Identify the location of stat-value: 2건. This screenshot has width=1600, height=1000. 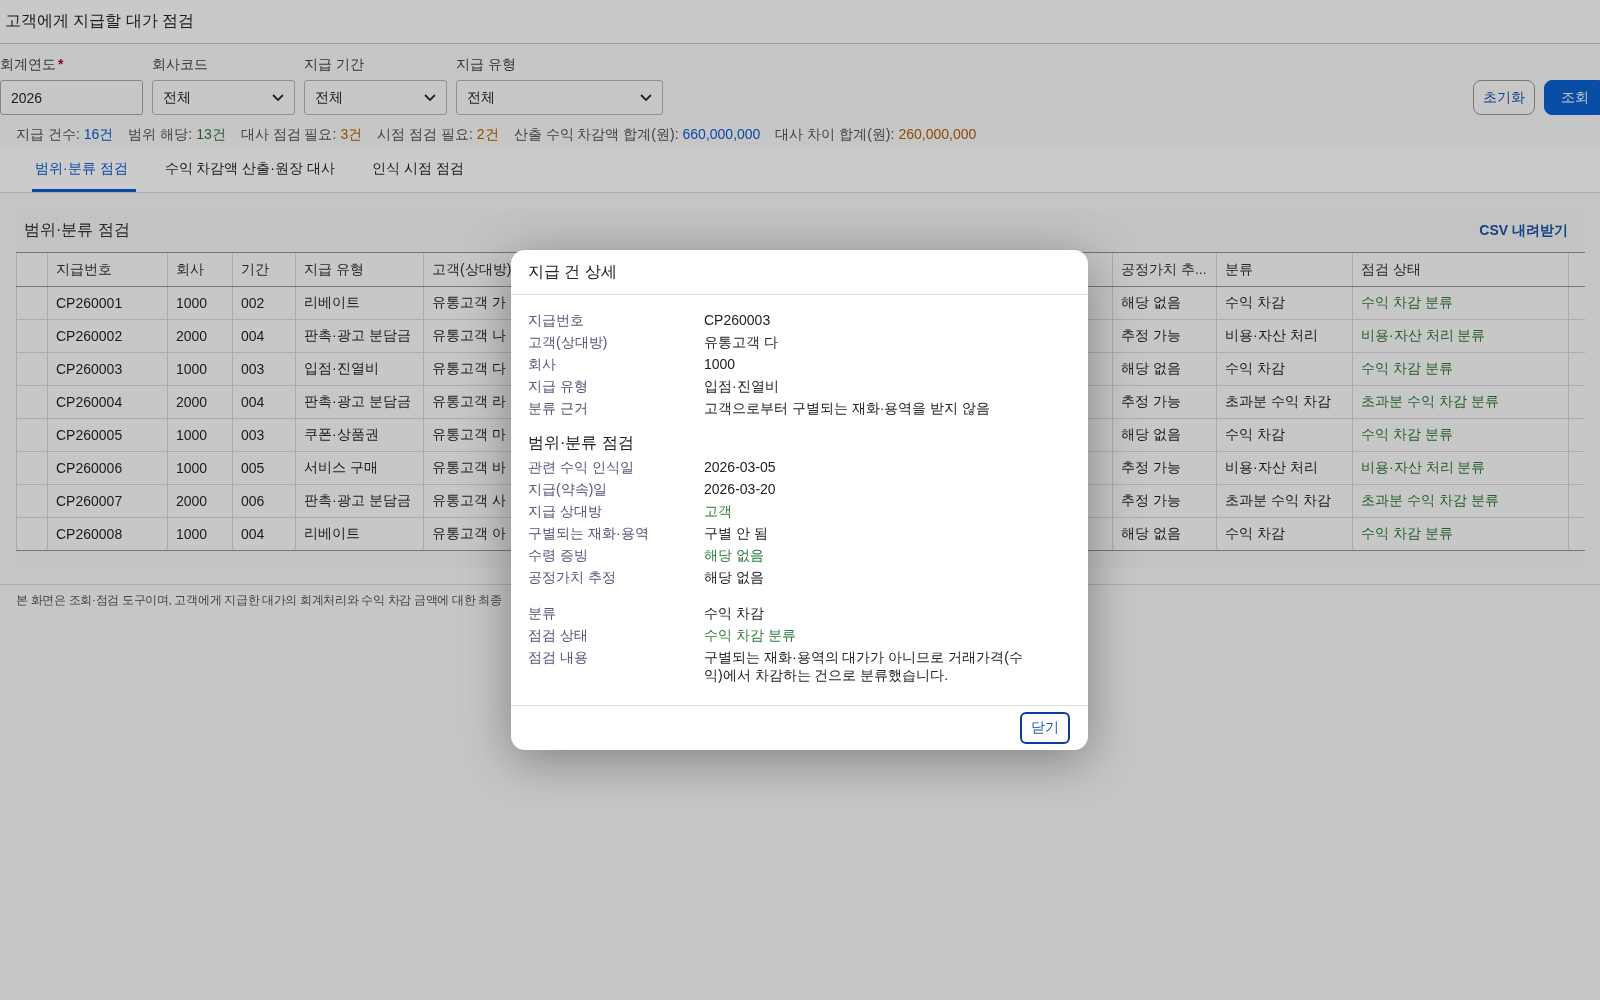
(487, 135).